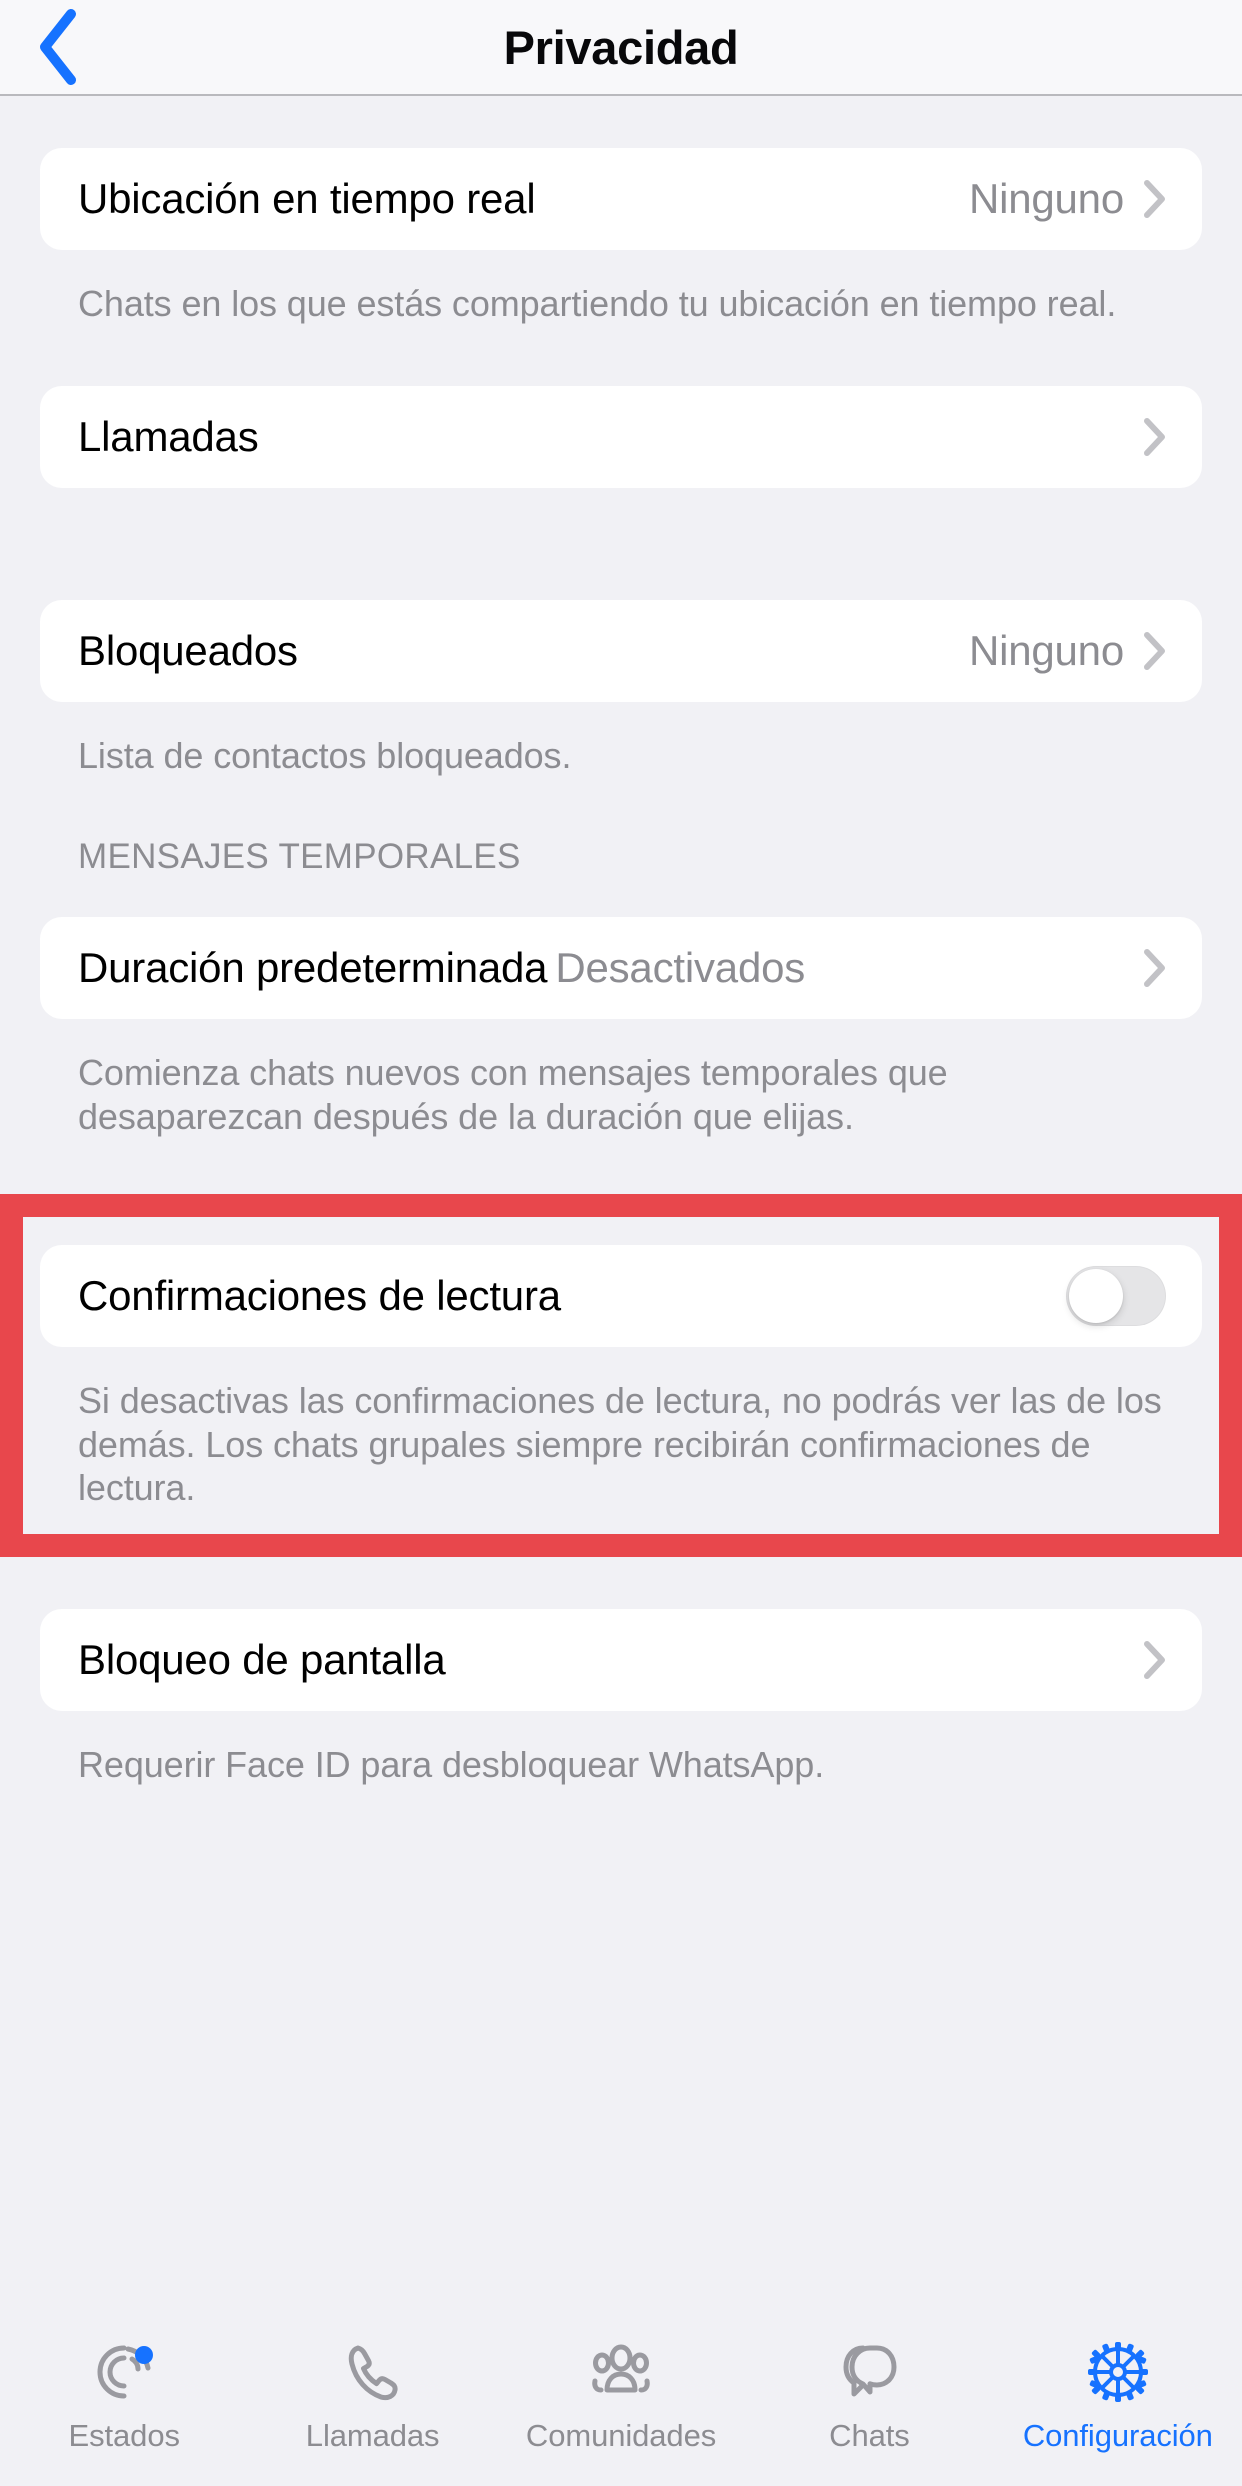 This screenshot has height=2486, width=1242. What do you see at coordinates (621, 436) in the screenshot?
I see `row-calls: Llamadas` at bounding box center [621, 436].